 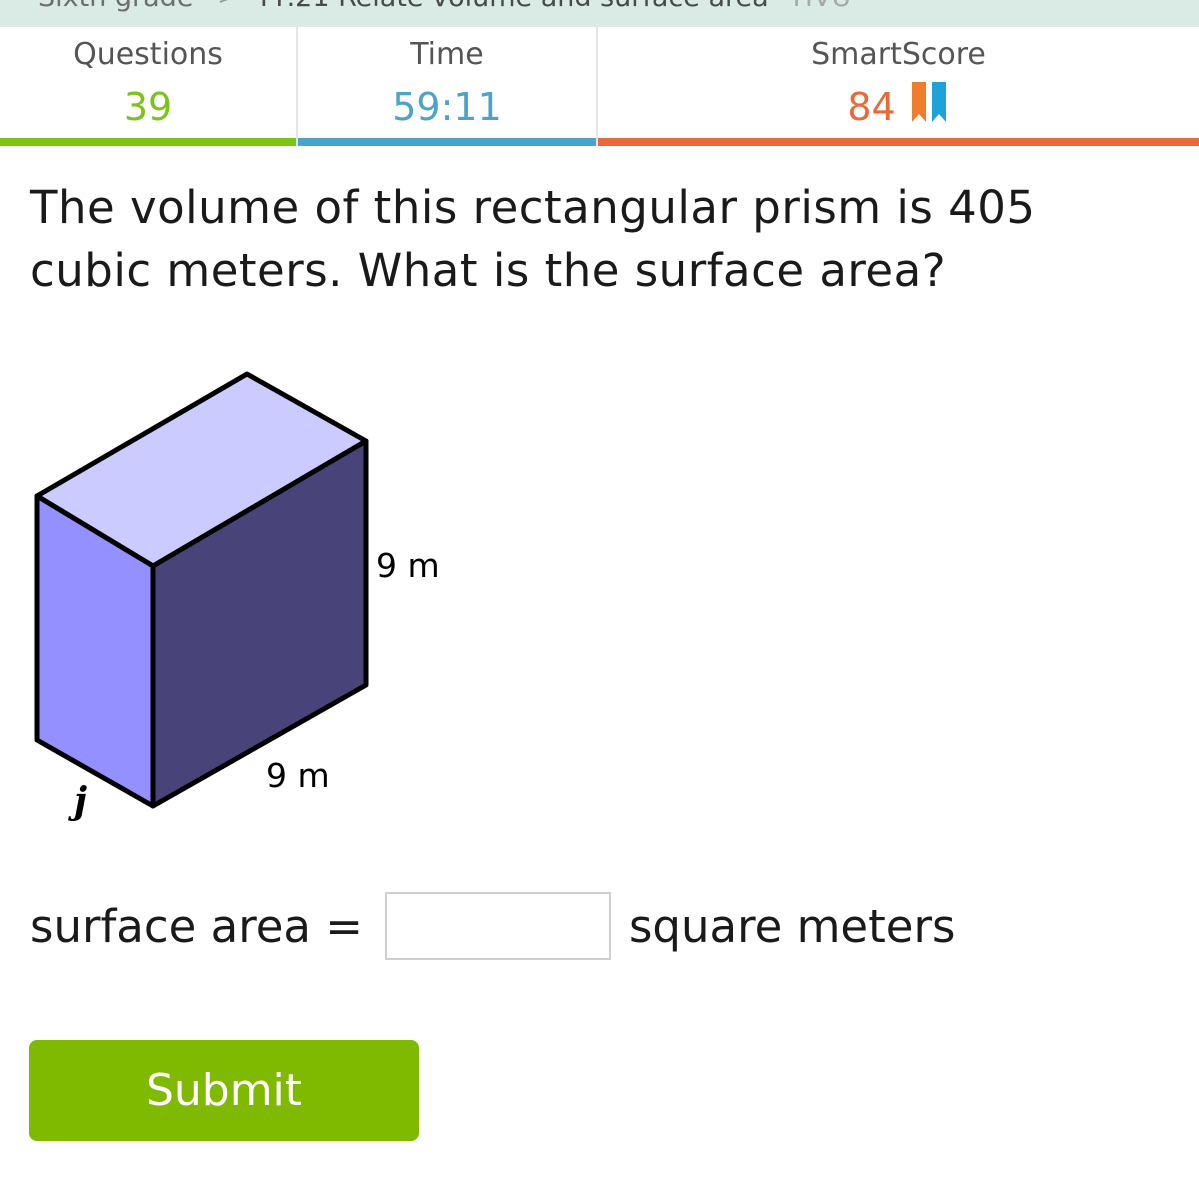 I want to click on breadcrumb-grade: Sixth grade, so click(x=115, y=6).